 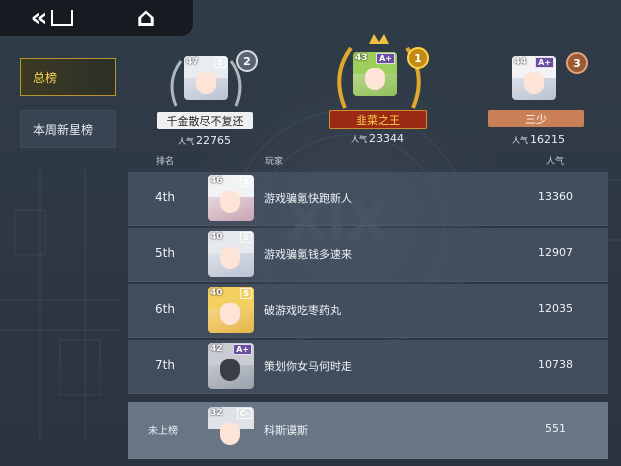 I want to click on back-bar-icon, so click(x=62, y=18).